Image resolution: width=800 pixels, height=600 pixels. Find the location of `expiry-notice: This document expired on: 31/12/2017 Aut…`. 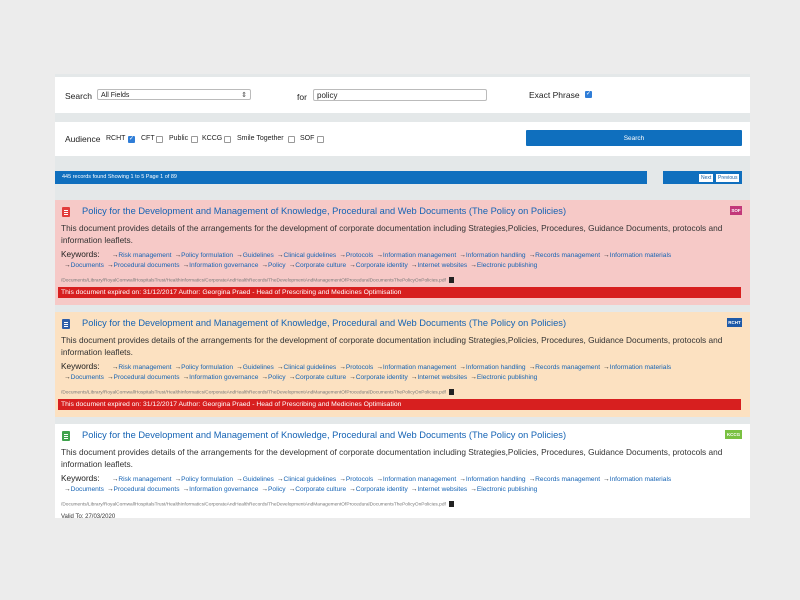

expiry-notice: This document expired on: 31/12/2017 Aut… is located at coordinates (399, 292).